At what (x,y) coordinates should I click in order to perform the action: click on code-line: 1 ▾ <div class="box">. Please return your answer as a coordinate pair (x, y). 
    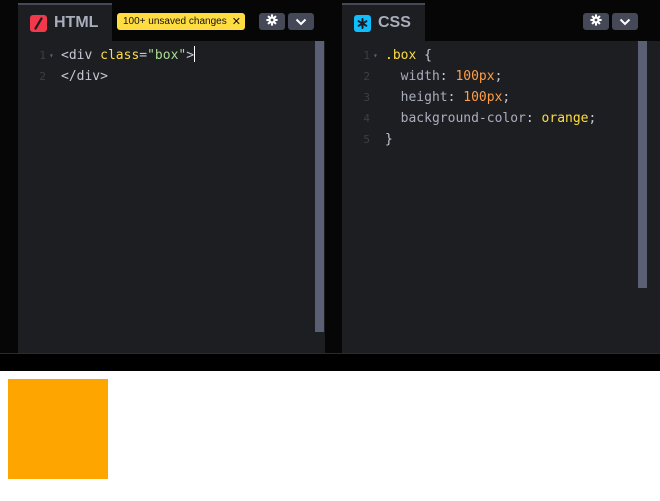
    Looking at the image, I should click on (171, 55).